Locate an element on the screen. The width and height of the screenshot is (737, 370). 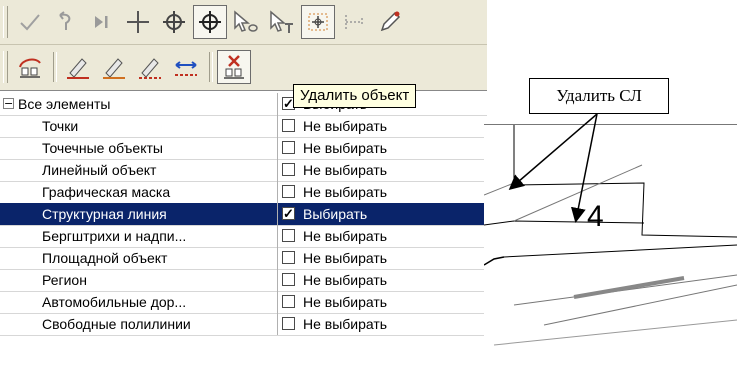
tooltip: Удалить объект is located at coordinates (355, 96).